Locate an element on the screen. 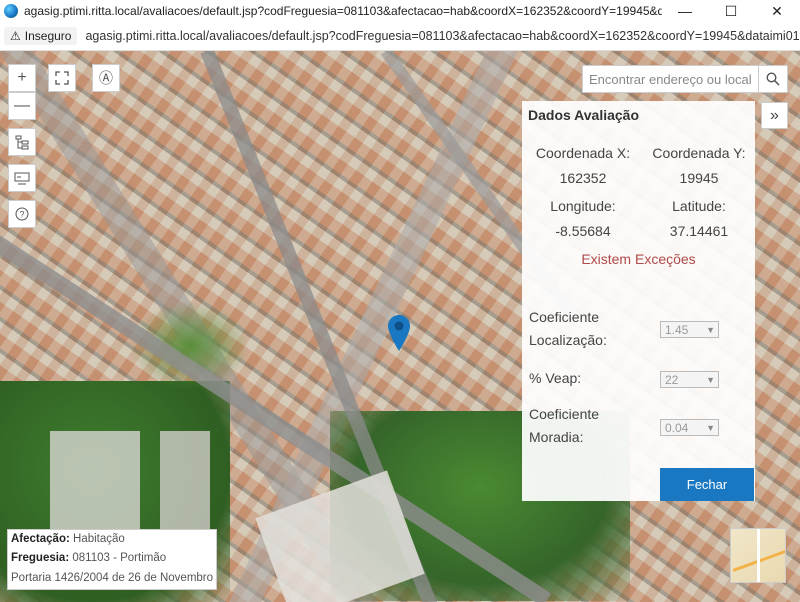 The image size is (800, 602). exceptions-link: Existem Exceções is located at coordinates (638, 259).